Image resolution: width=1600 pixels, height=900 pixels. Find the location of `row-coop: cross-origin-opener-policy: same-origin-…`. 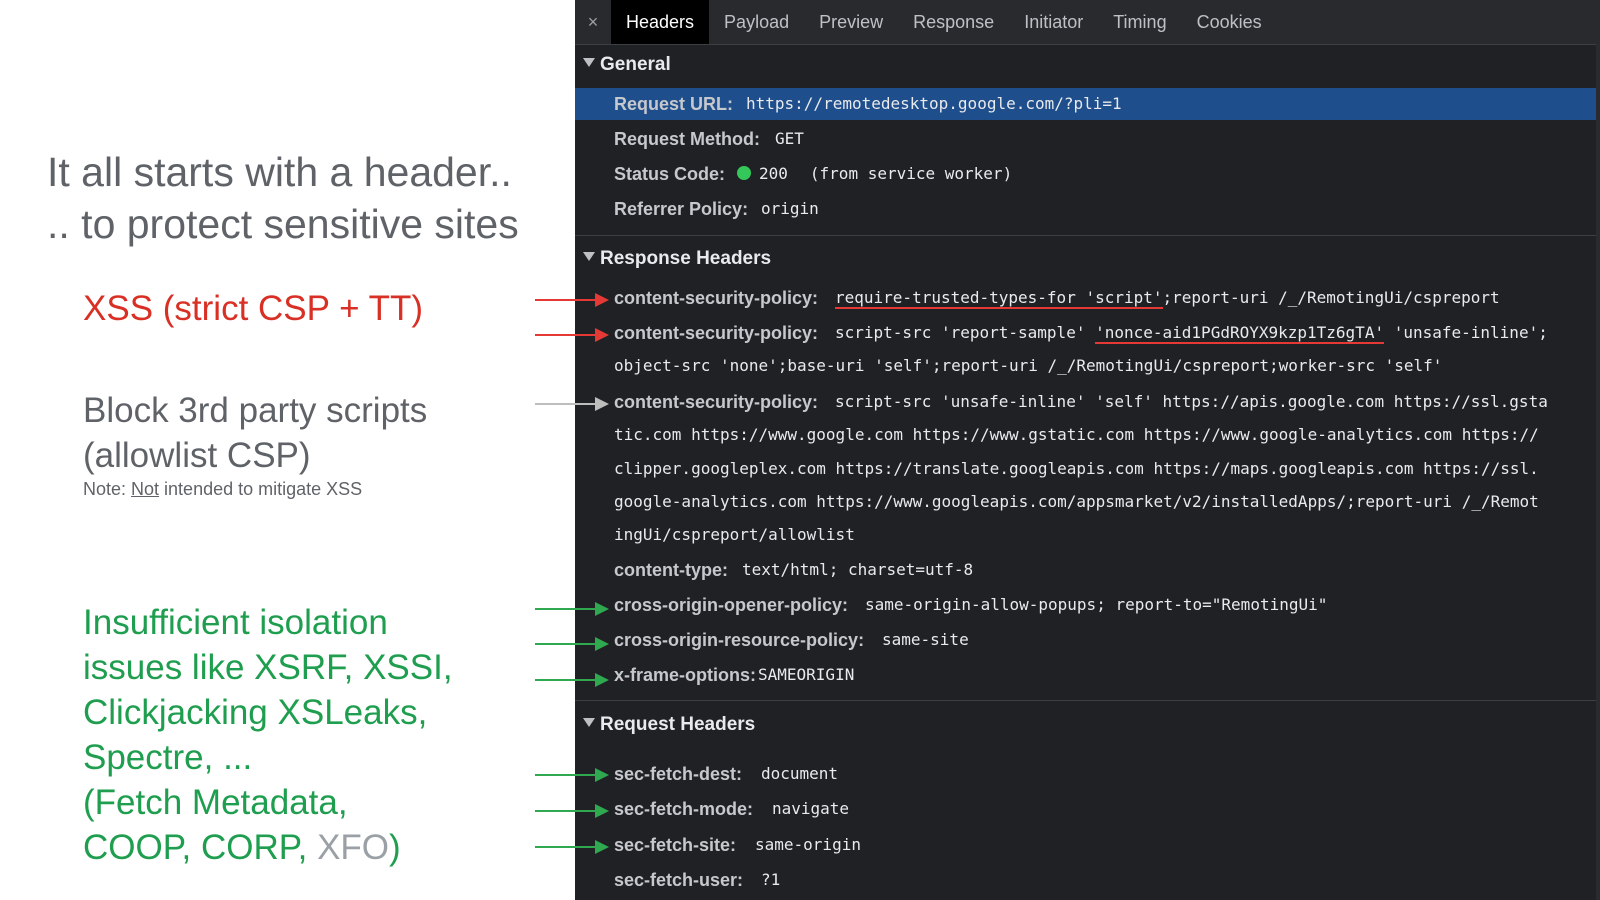

row-coop: cross-origin-opener-policy: same-origin-… is located at coordinates (1087, 605).